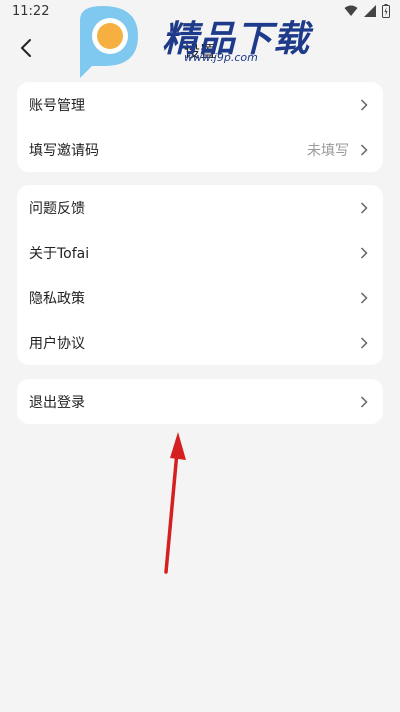 Image resolution: width=400 pixels, height=712 pixels. Describe the element at coordinates (200, 207) in the screenshot. I see `row-feedback: 问题反馈` at that location.